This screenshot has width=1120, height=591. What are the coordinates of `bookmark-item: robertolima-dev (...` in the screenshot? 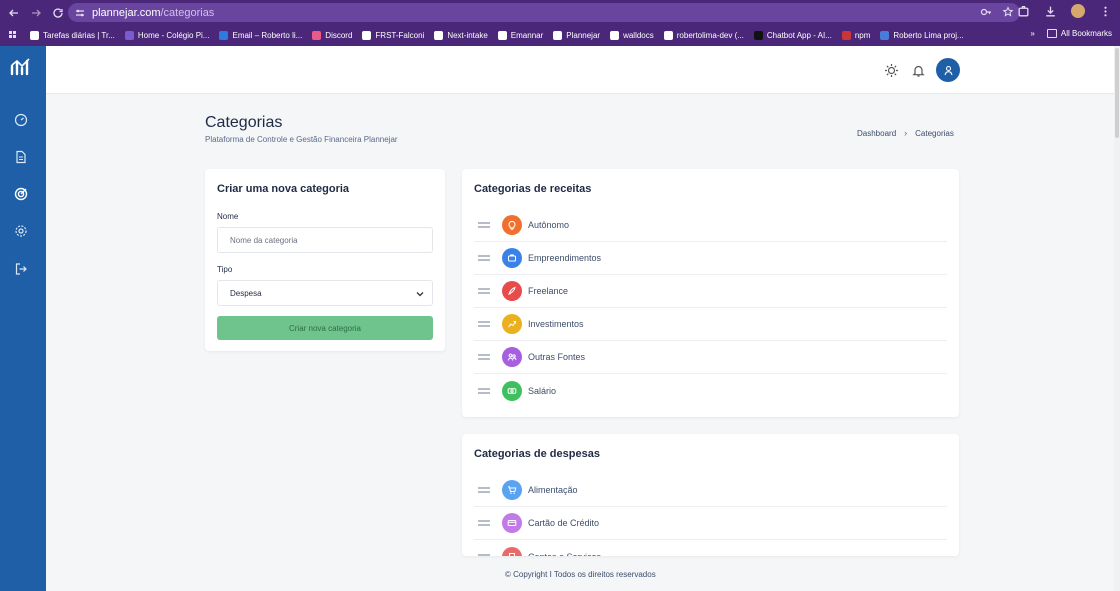 It's located at (703, 35).